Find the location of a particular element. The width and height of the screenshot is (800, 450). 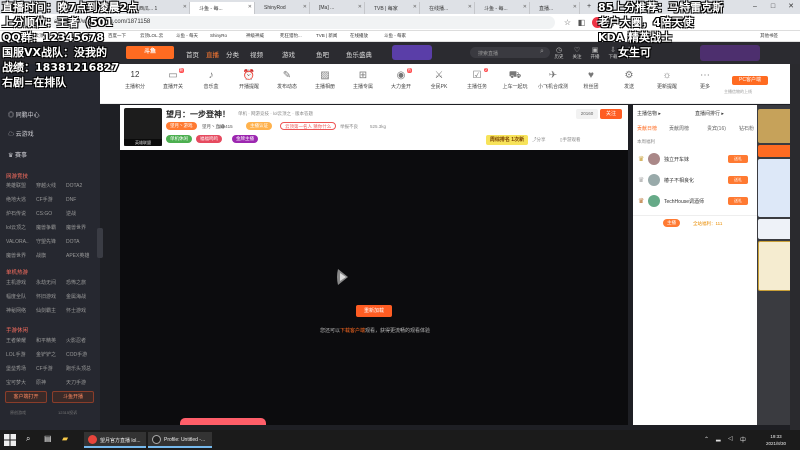

reload-button: 重新加载 is located at coordinates (374, 311).